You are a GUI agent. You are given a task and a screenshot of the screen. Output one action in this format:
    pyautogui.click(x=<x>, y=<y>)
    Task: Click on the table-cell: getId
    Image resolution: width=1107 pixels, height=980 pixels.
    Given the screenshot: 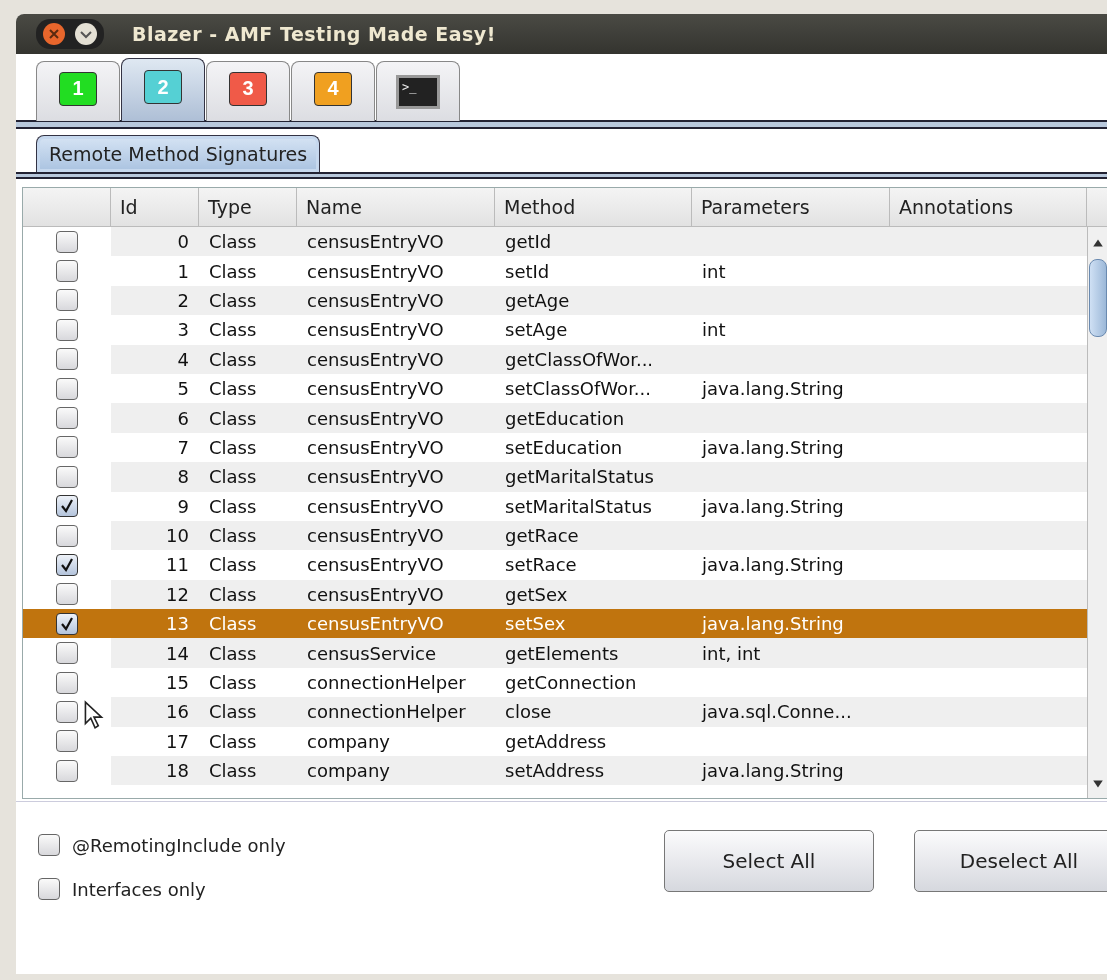 What is the action you would take?
    pyautogui.click(x=528, y=242)
    